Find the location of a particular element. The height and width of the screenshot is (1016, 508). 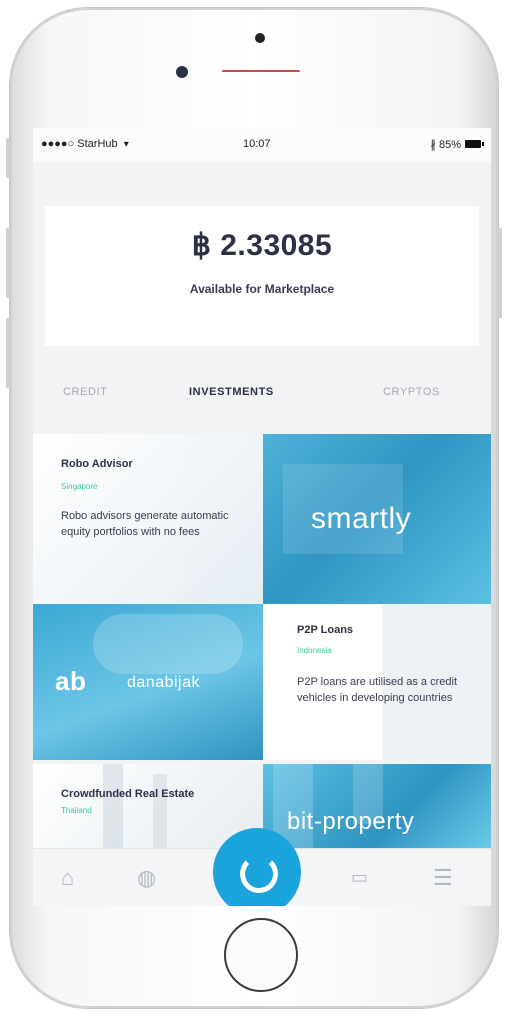

mute-switch is located at coordinates (9, 158).